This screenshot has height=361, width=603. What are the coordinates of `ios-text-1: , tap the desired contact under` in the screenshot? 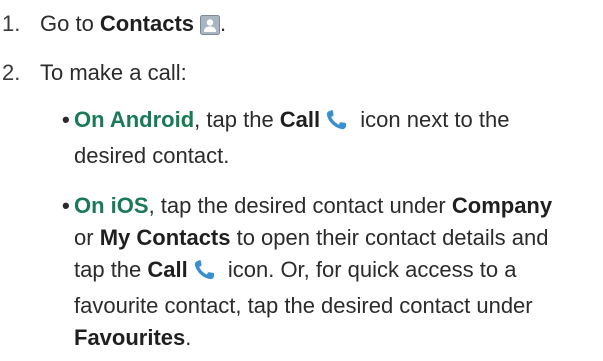 It's located at (300, 205).